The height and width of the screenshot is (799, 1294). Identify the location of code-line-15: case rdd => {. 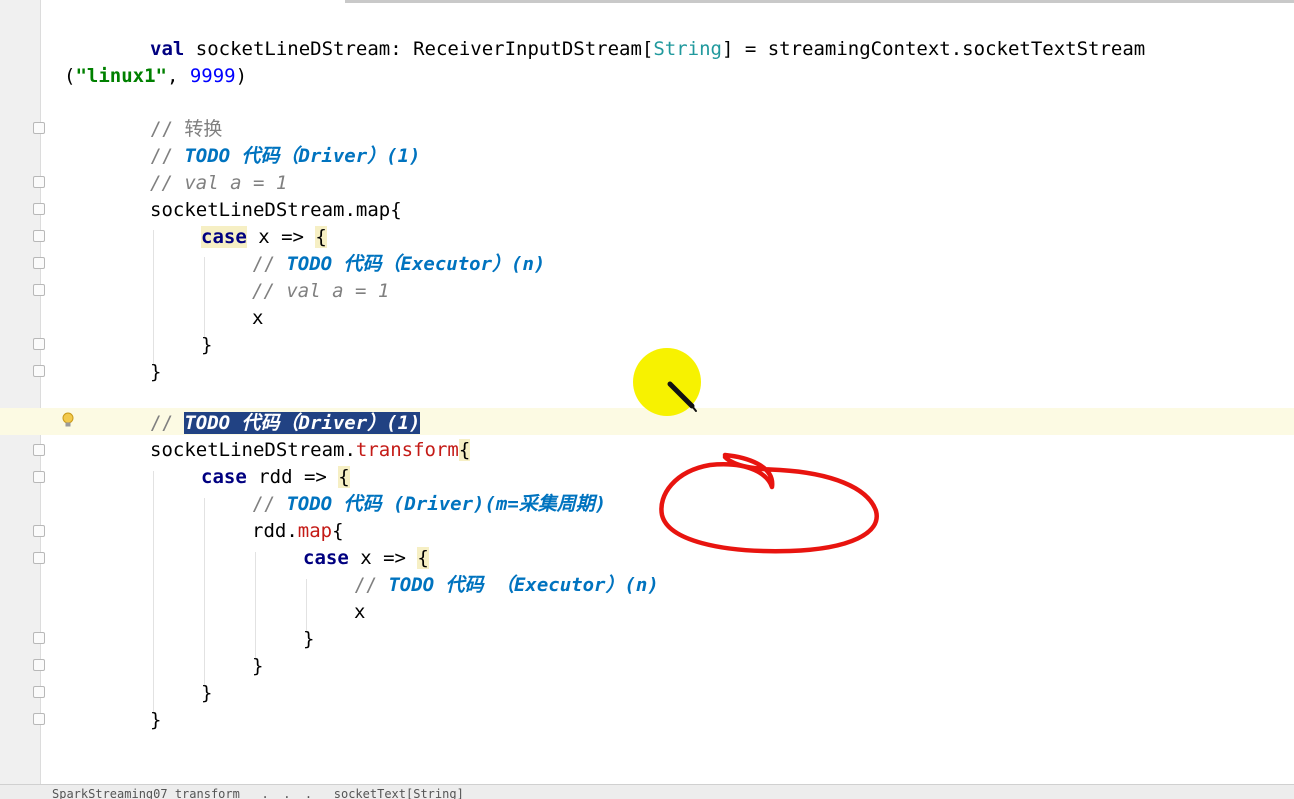
(275, 477).